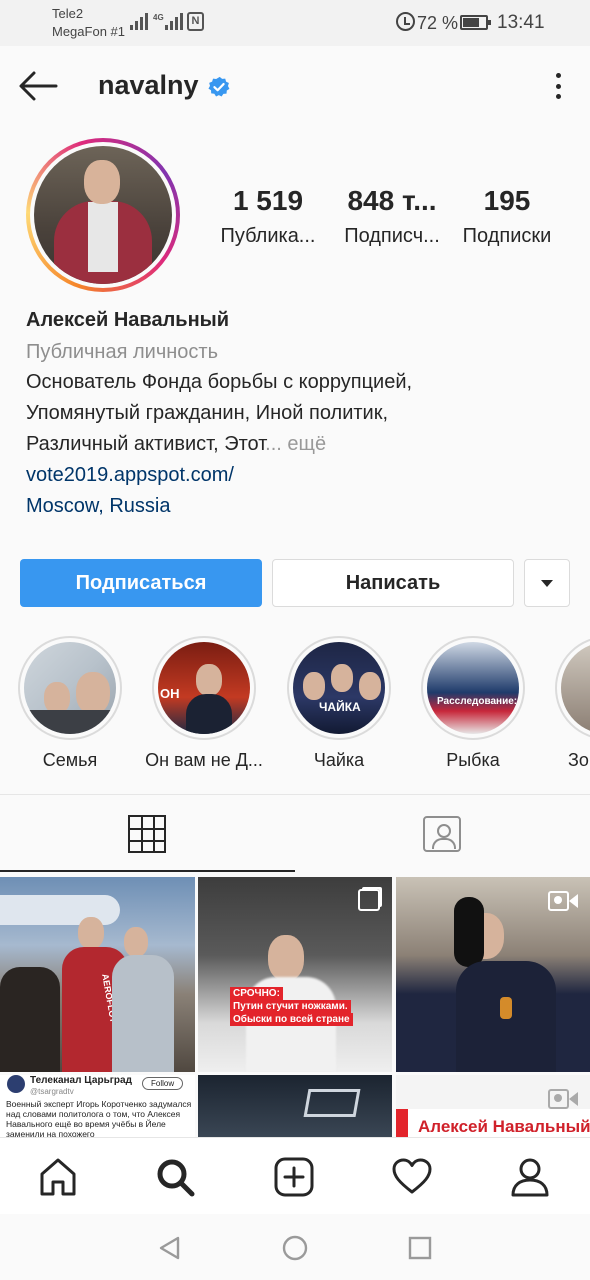 Image resolution: width=590 pixels, height=1280 pixels. I want to click on following-count: 195, so click(507, 200).